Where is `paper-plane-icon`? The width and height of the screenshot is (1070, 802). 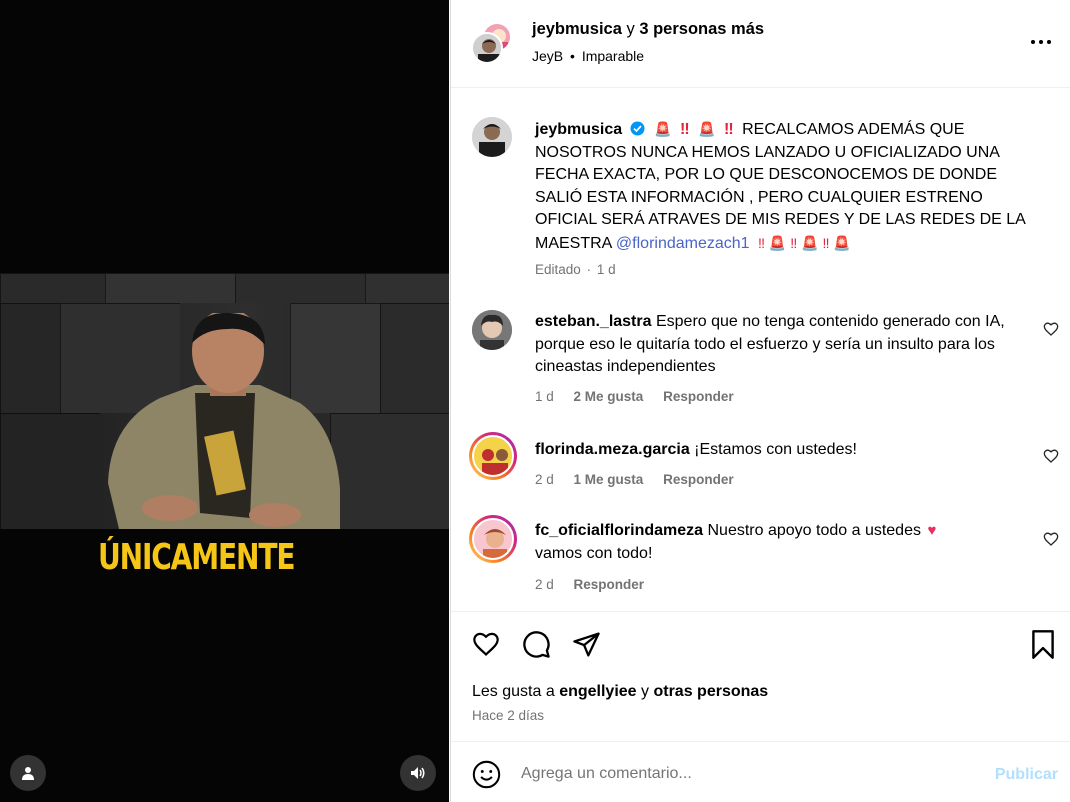
paper-plane-icon is located at coordinates (586, 644).